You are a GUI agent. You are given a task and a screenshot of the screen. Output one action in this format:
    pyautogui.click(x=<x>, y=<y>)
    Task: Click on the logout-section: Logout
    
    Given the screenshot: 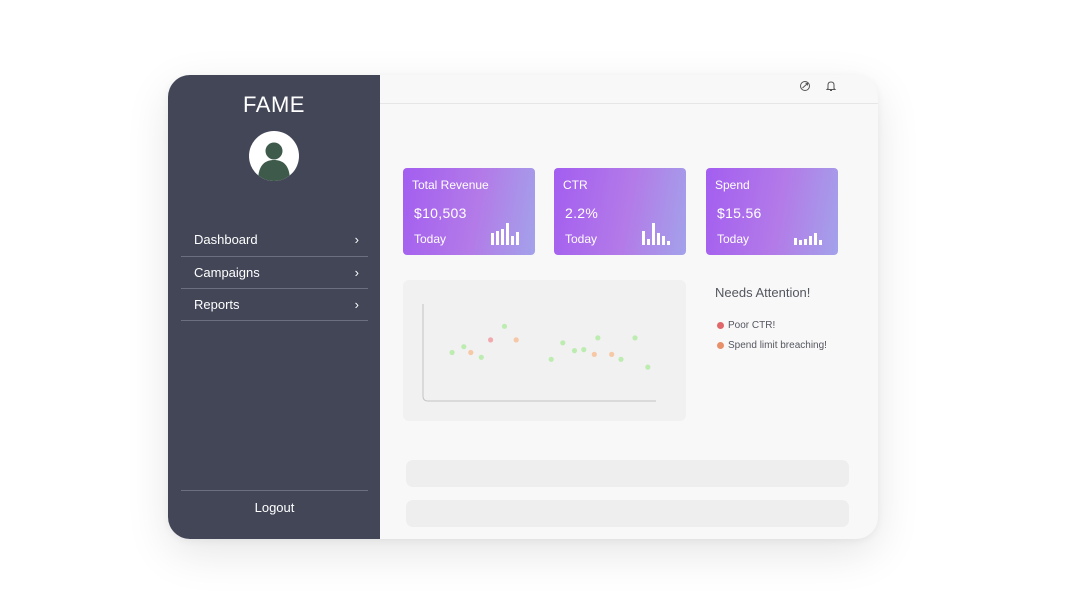 What is the action you would take?
    pyautogui.click(x=274, y=503)
    